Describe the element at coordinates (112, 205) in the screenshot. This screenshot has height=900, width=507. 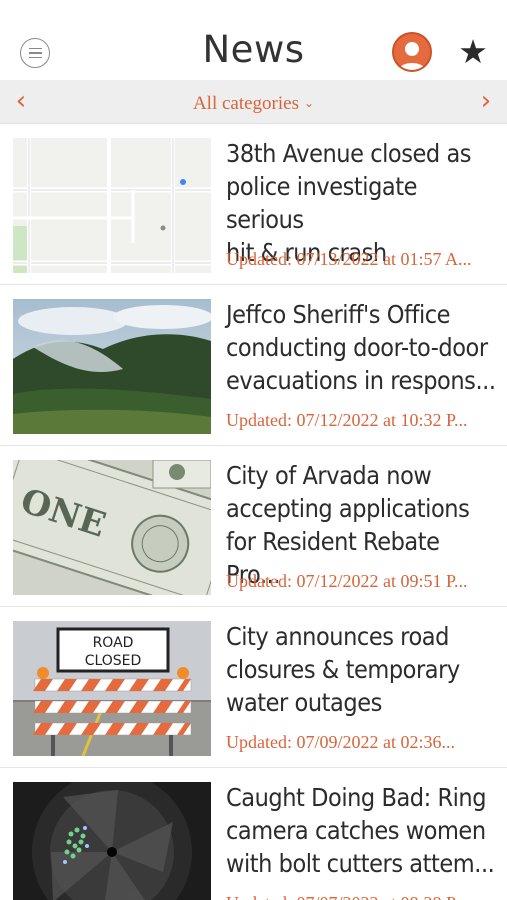
I see `street-map-thumbnail` at that location.